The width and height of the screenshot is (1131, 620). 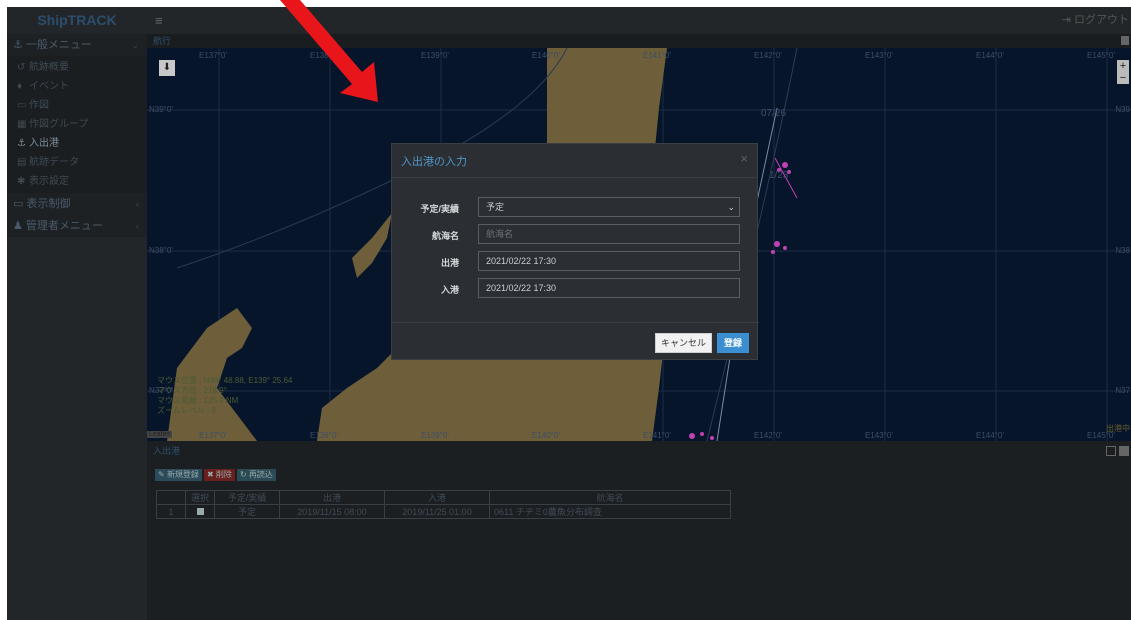 I want to click on brand-logo: ShipTRACK, so click(x=77, y=20).